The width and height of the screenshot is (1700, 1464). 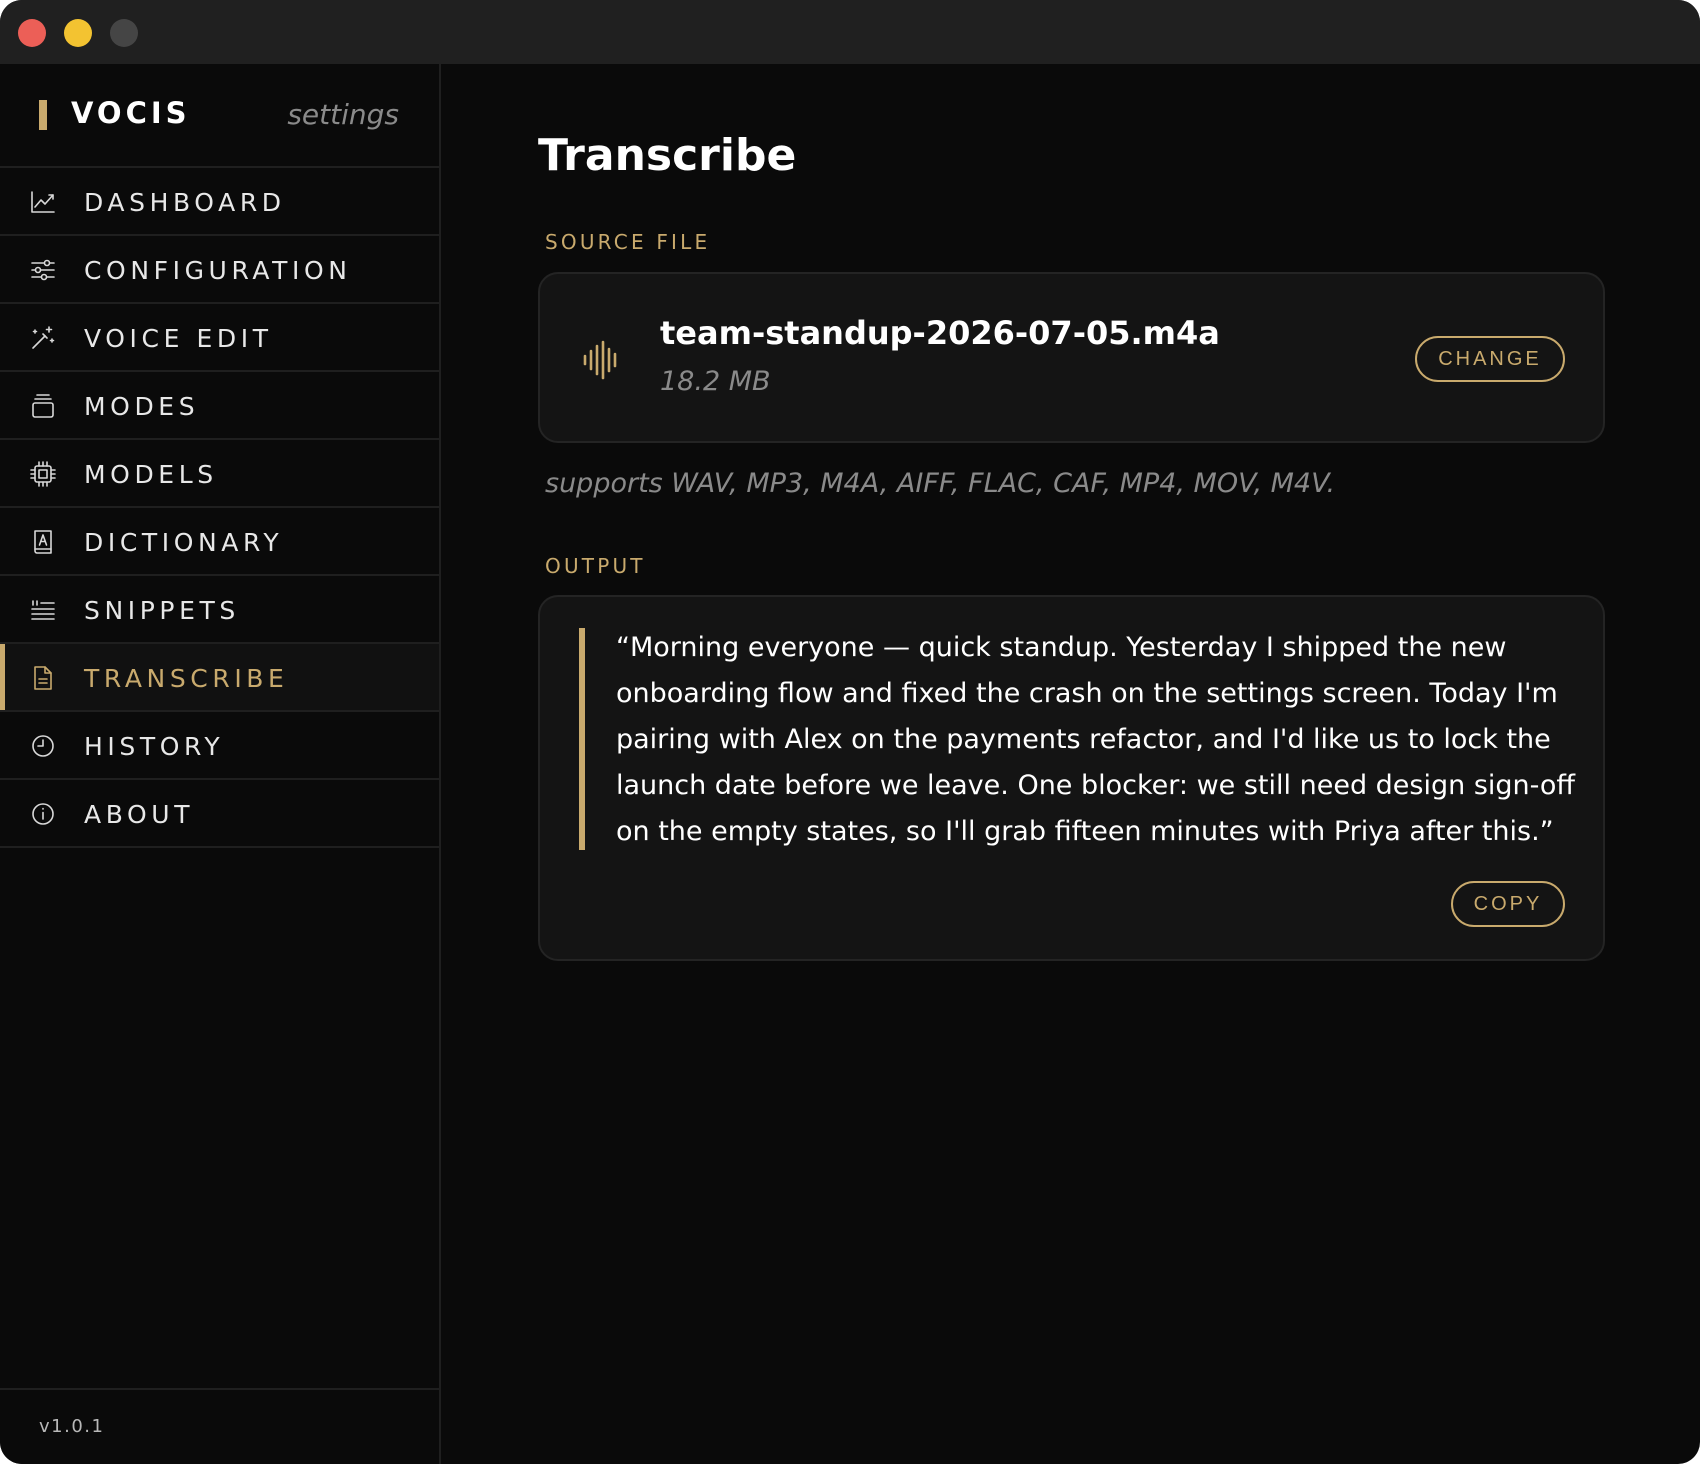 What do you see at coordinates (43, 115) in the screenshot?
I see `brand-accent-bar` at bounding box center [43, 115].